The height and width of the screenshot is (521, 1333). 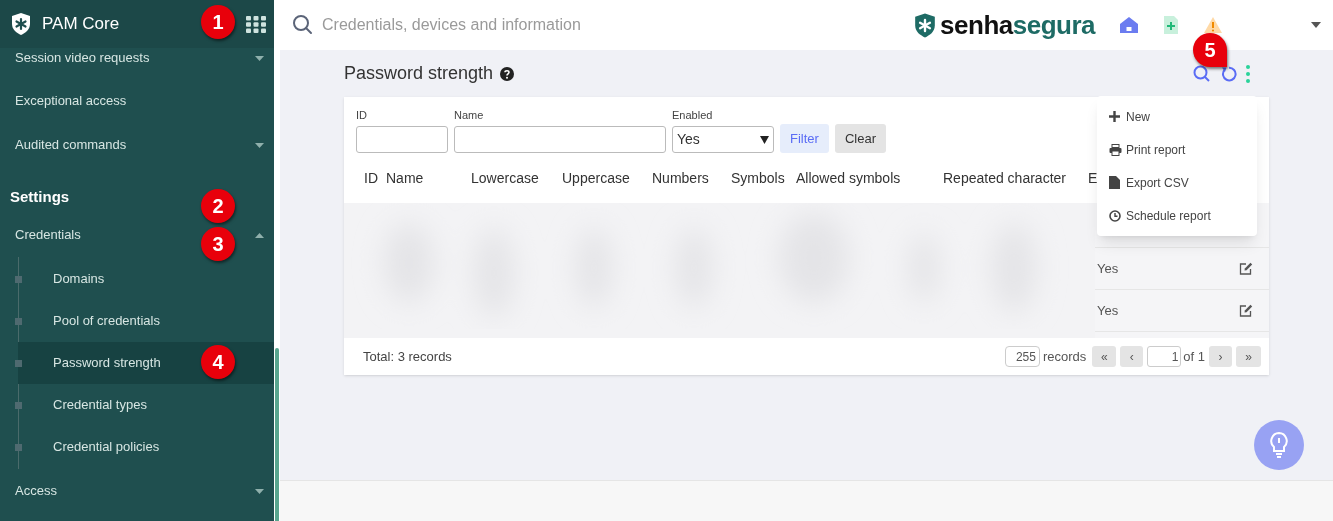 What do you see at coordinates (1129, 25) in the screenshot?
I see `home-icon` at bounding box center [1129, 25].